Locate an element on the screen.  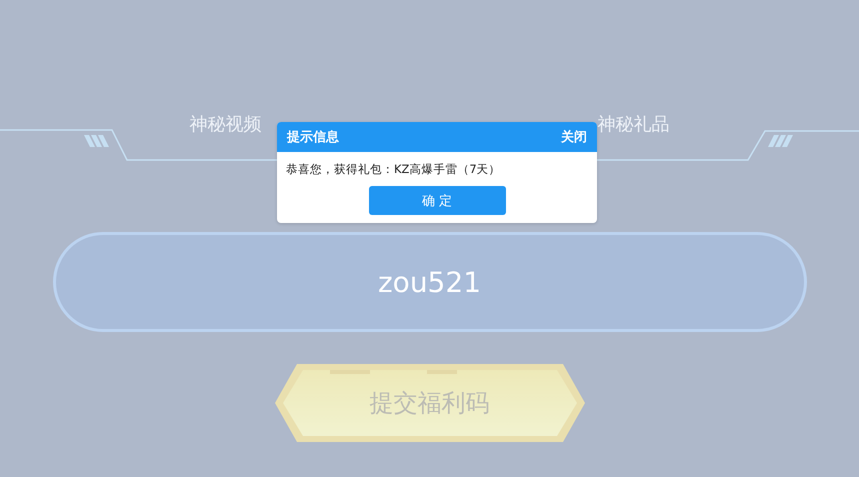
subtitle-text: 神秘礼品 is located at coordinates (634, 125).